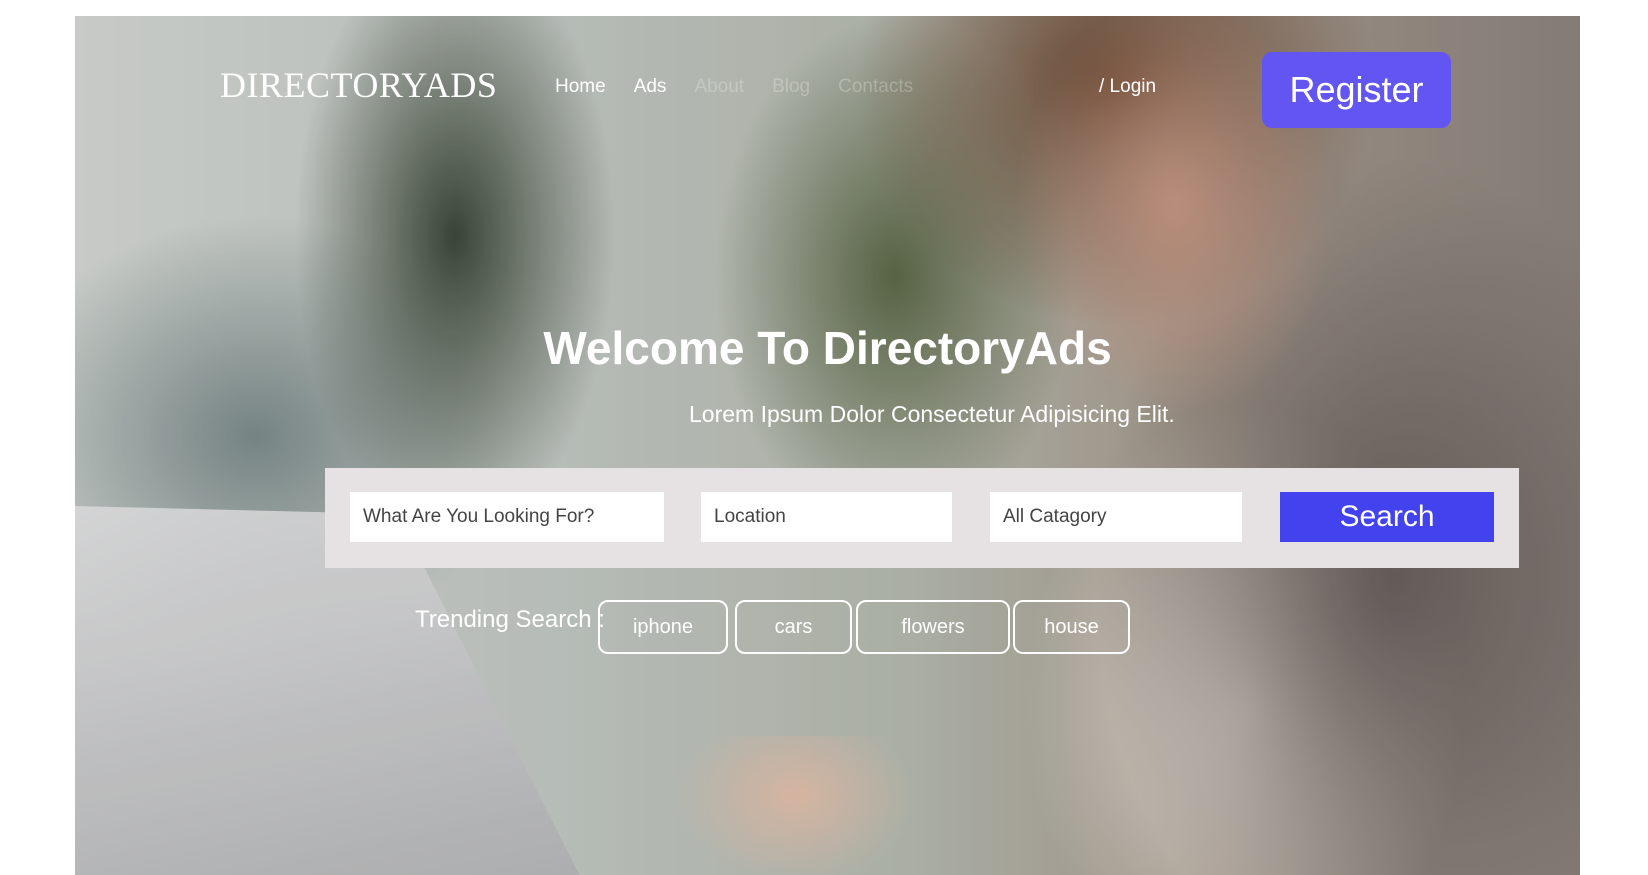 The image size is (1648, 875). I want to click on trending-tag-iphone: iphone, so click(663, 627).